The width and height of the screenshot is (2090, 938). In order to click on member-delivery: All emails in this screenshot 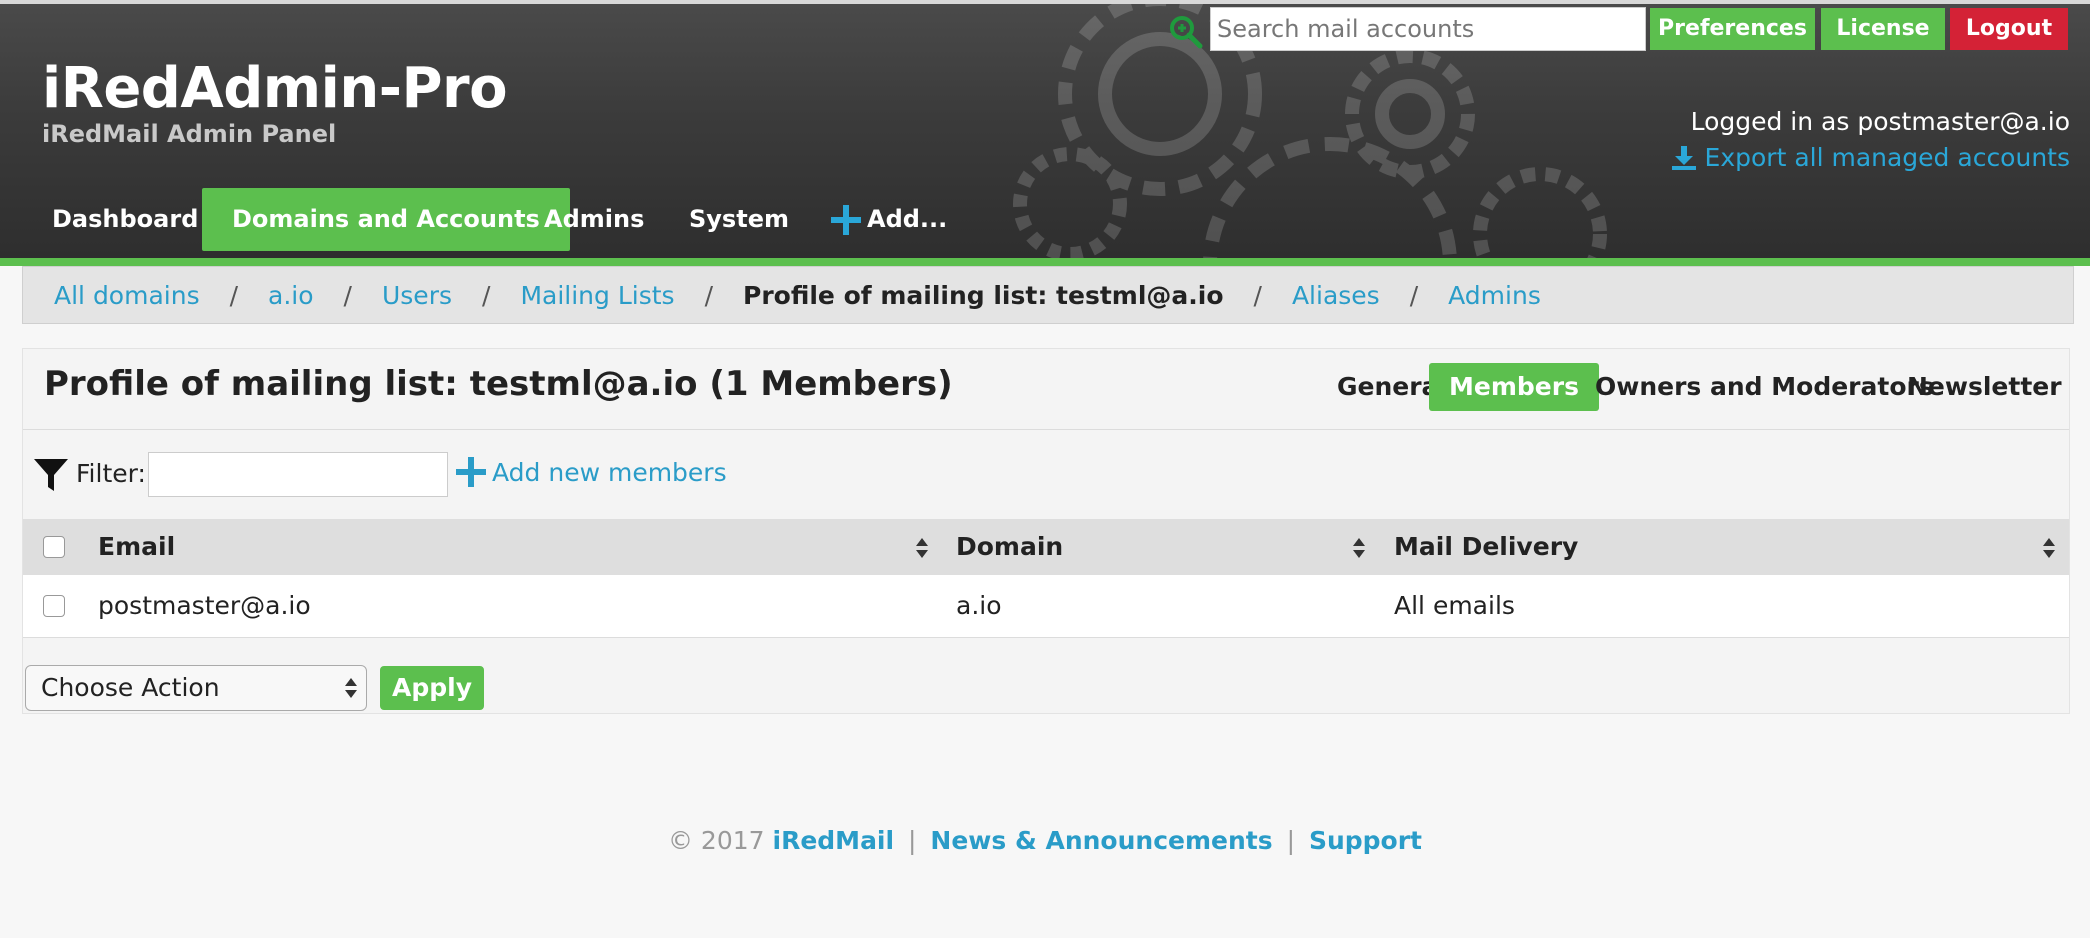, I will do `click(1454, 605)`.